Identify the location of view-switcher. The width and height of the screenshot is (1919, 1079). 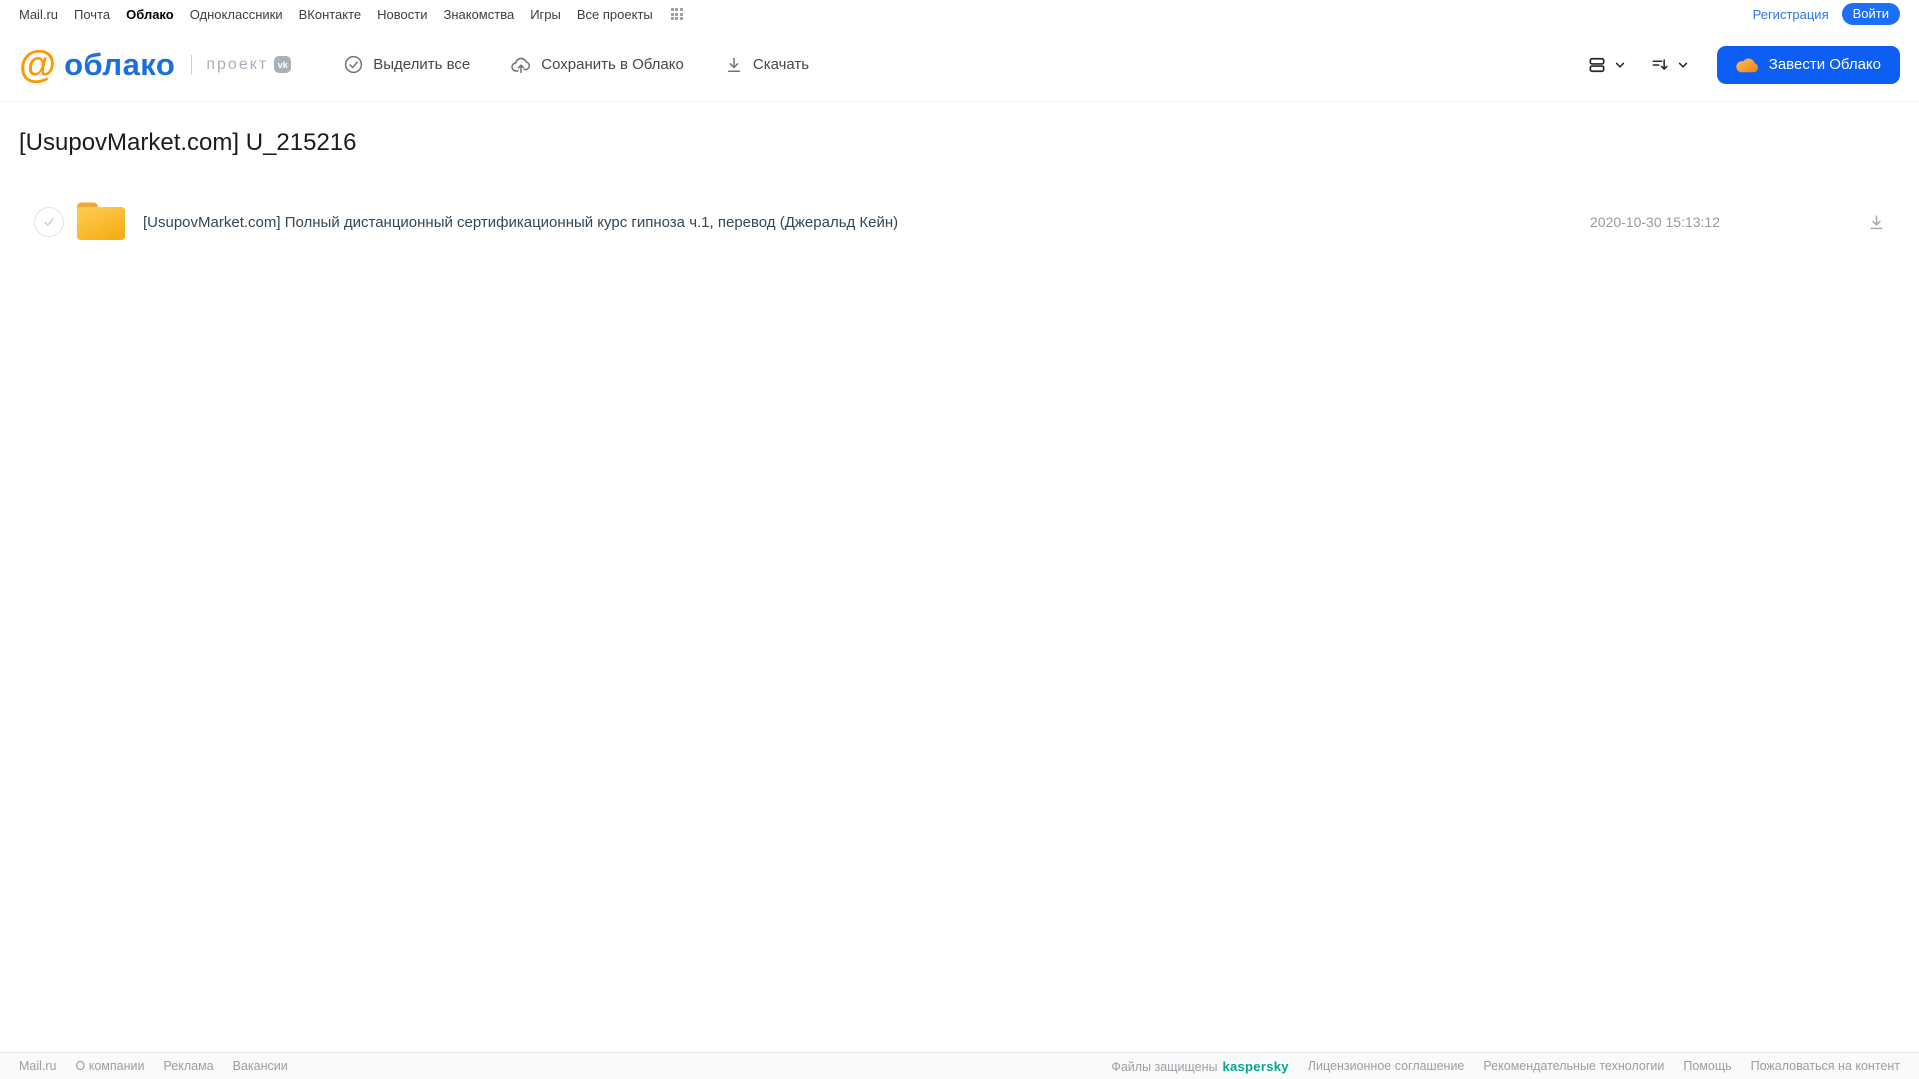
(1606, 65).